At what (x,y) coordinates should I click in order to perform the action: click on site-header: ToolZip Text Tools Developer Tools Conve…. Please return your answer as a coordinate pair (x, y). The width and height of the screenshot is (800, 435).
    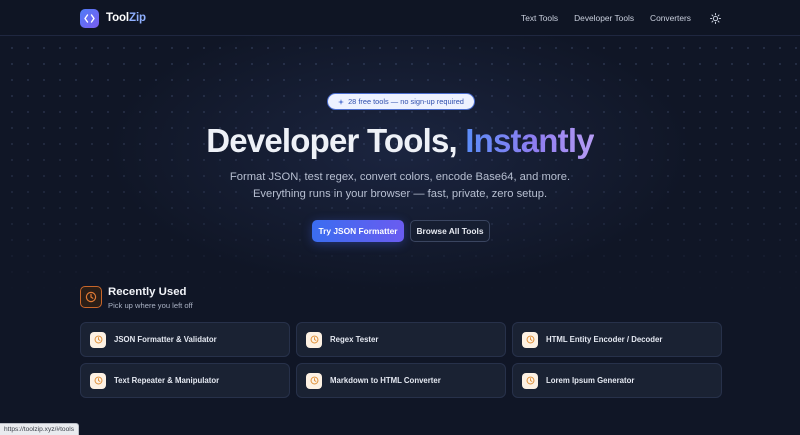
    Looking at the image, I should click on (400, 18).